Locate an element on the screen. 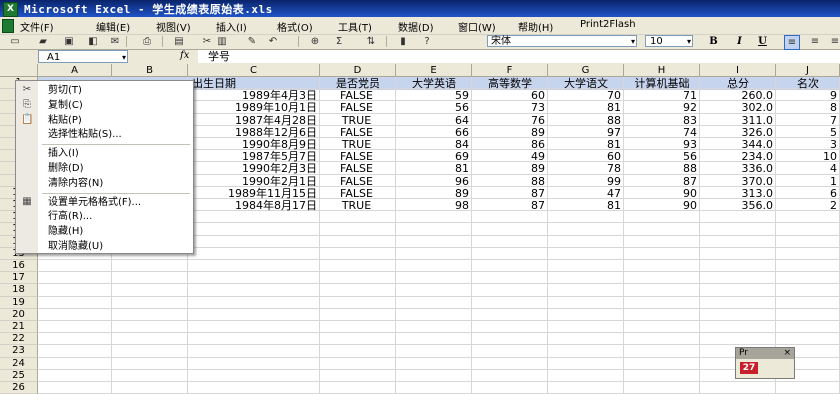  context-menu-item: 取消隐藏(U) is located at coordinates (104, 246).